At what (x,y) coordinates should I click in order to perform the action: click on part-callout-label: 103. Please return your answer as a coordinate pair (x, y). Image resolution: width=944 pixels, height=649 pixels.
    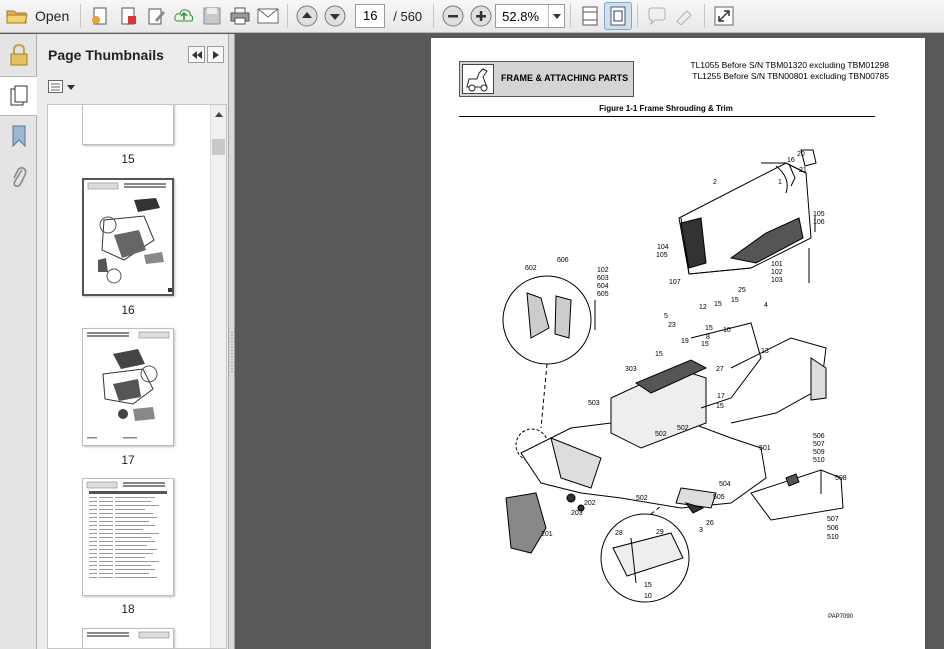
    Looking at the image, I should click on (777, 280).